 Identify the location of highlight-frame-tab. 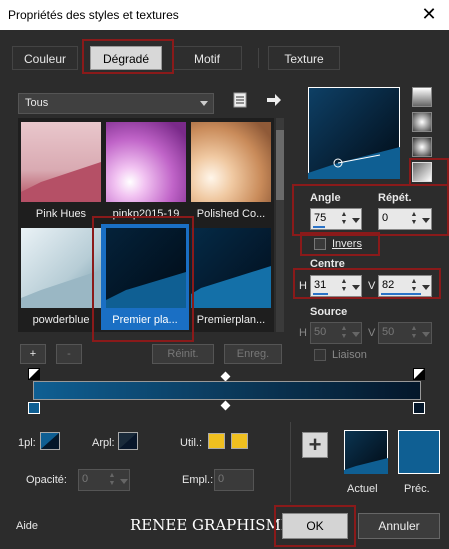
(128, 56).